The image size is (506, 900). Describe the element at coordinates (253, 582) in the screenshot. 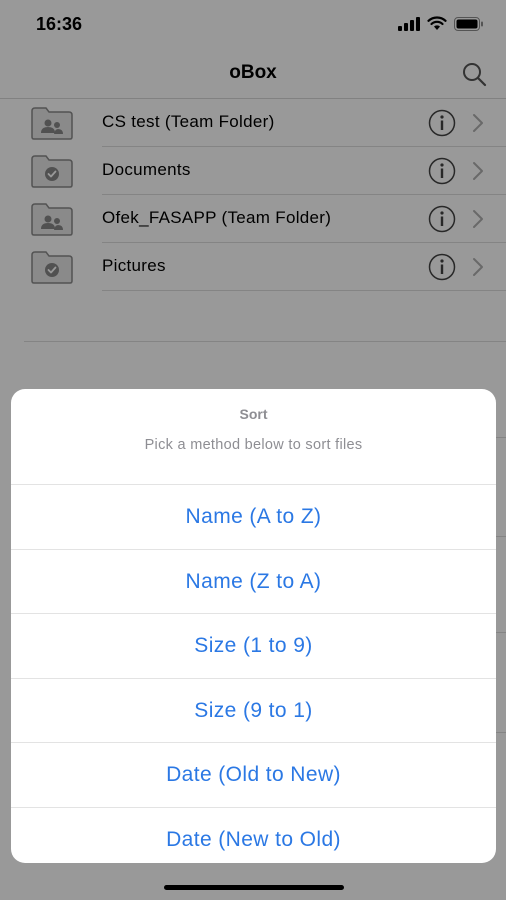

I see `sort-name-desc-button: Name (Z to A)` at that location.